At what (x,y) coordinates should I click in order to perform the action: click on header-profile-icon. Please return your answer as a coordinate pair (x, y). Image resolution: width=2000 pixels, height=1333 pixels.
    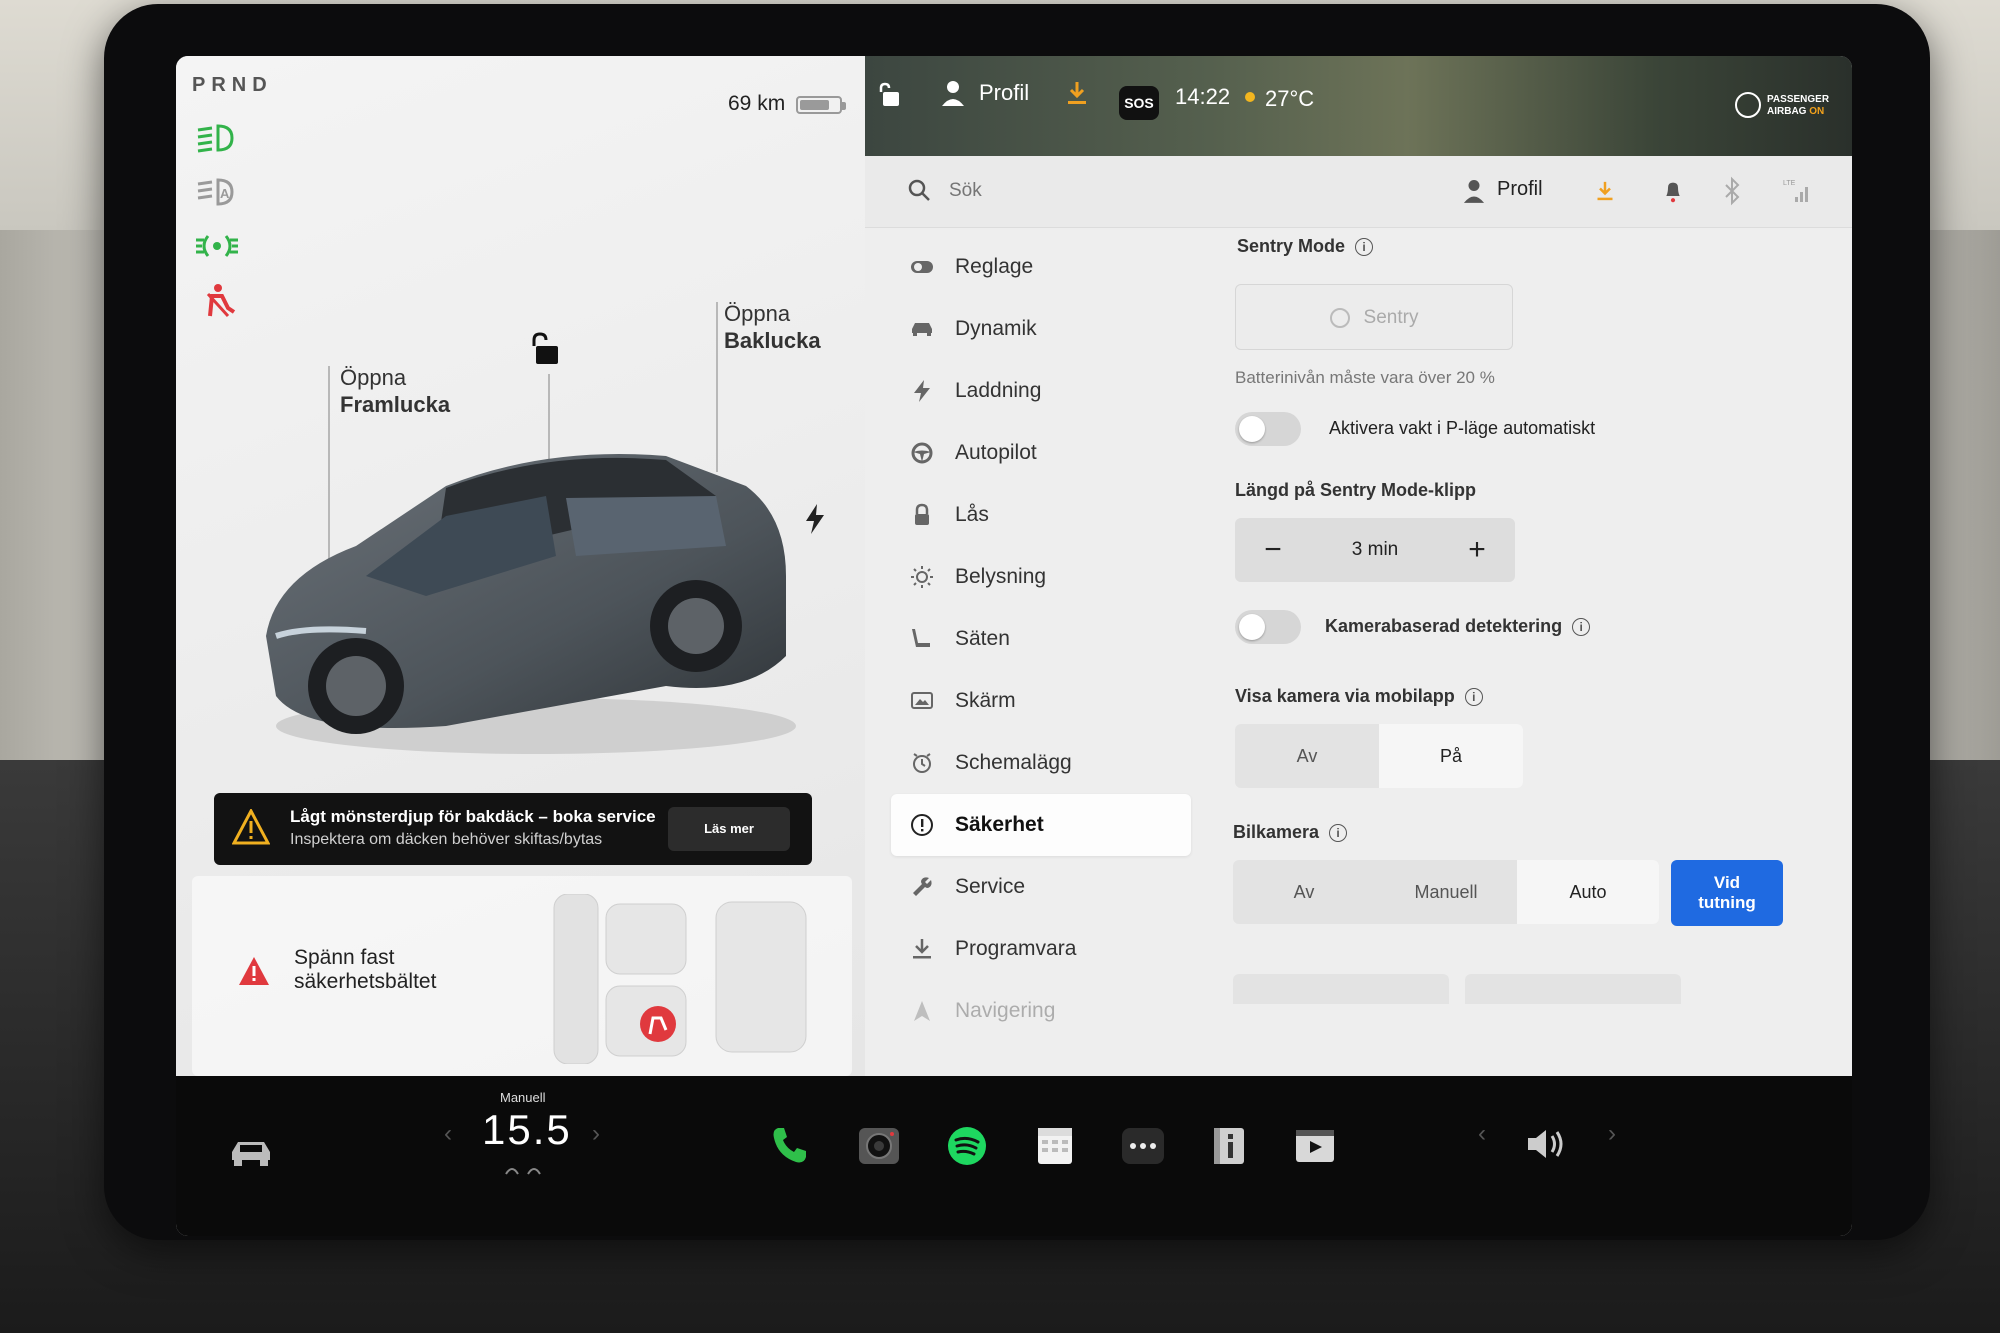
    Looking at the image, I should click on (1474, 191).